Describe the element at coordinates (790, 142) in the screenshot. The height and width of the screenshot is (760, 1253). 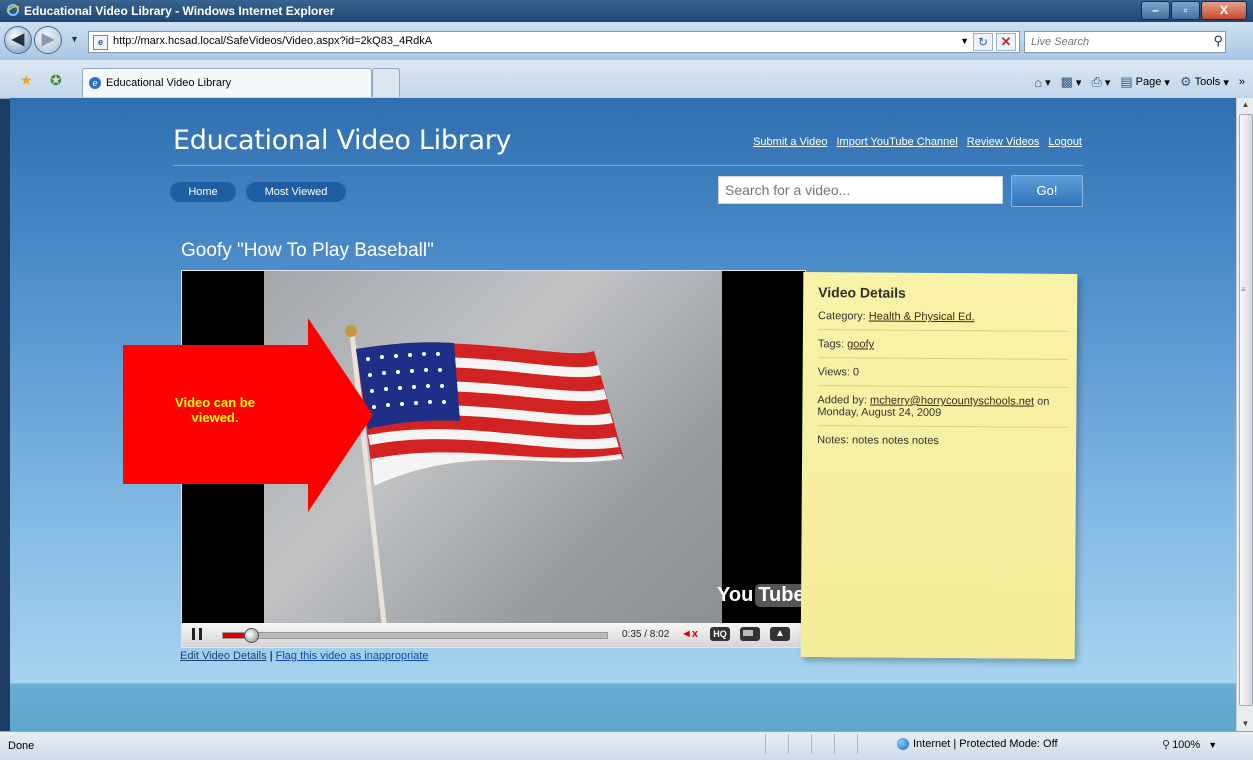
I see `submit-video-link: Submit a Video` at that location.